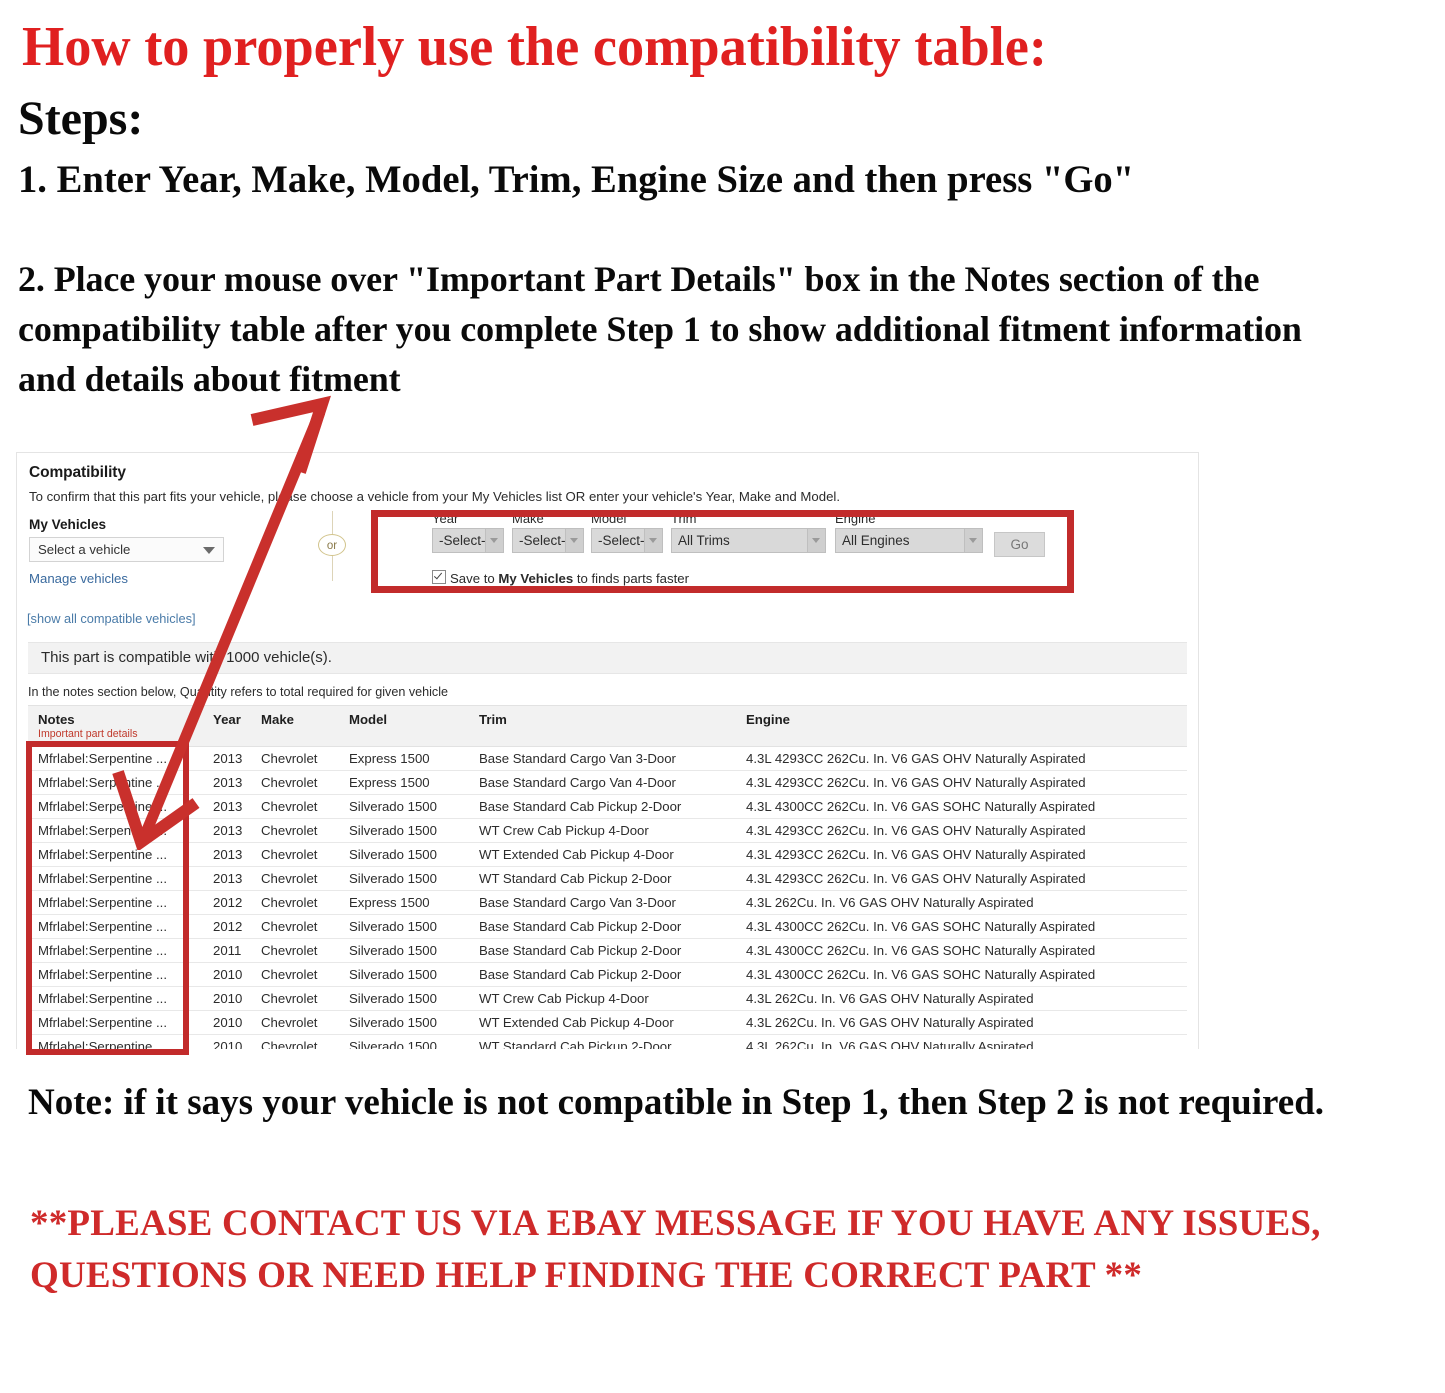  What do you see at coordinates (56, 719) in the screenshot?
I see `notes-header-label: Notes` at bounding box center [56, 719].